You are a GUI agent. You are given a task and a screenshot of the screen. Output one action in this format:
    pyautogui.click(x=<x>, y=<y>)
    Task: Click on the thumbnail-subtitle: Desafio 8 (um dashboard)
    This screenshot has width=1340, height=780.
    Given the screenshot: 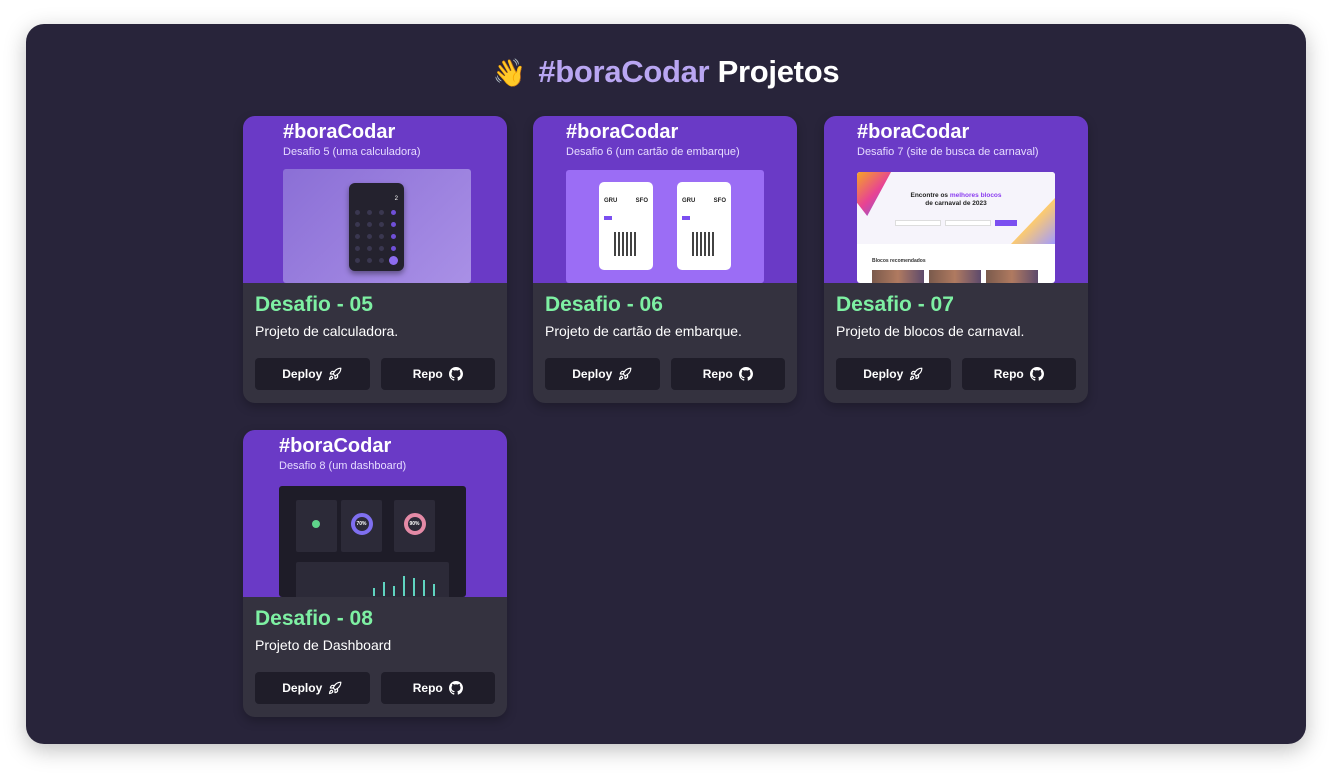 What is the action you would take?
    pyautogui.click(x=343, y=466)
    